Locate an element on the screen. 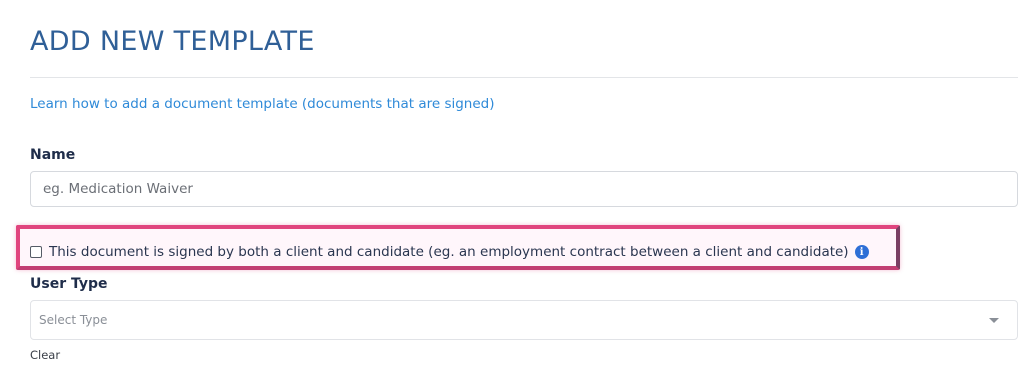 The width and height of the screenshot is (1032, 373). user-type-select: Select Type is located at coordinates (524, 320).